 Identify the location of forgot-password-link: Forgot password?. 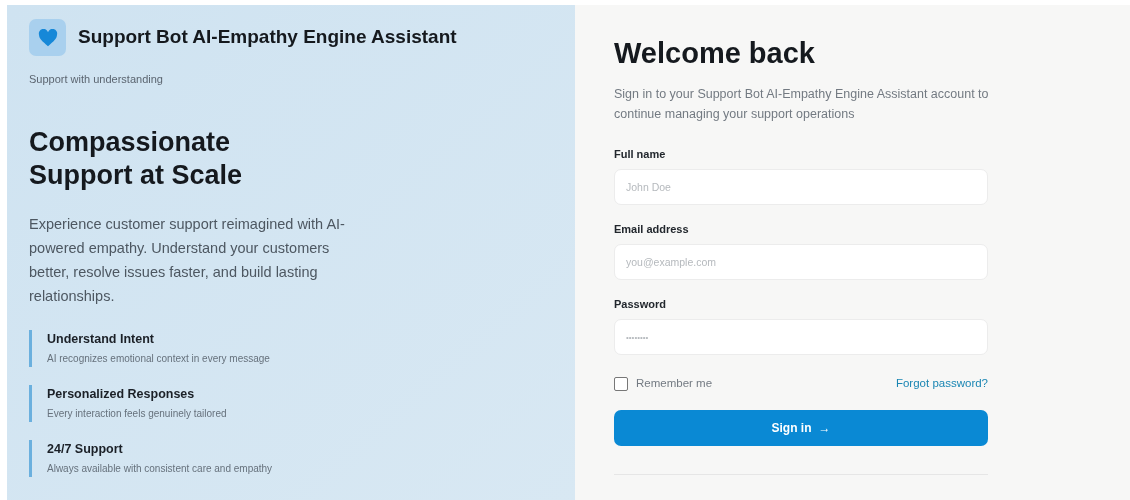
(941, 384).